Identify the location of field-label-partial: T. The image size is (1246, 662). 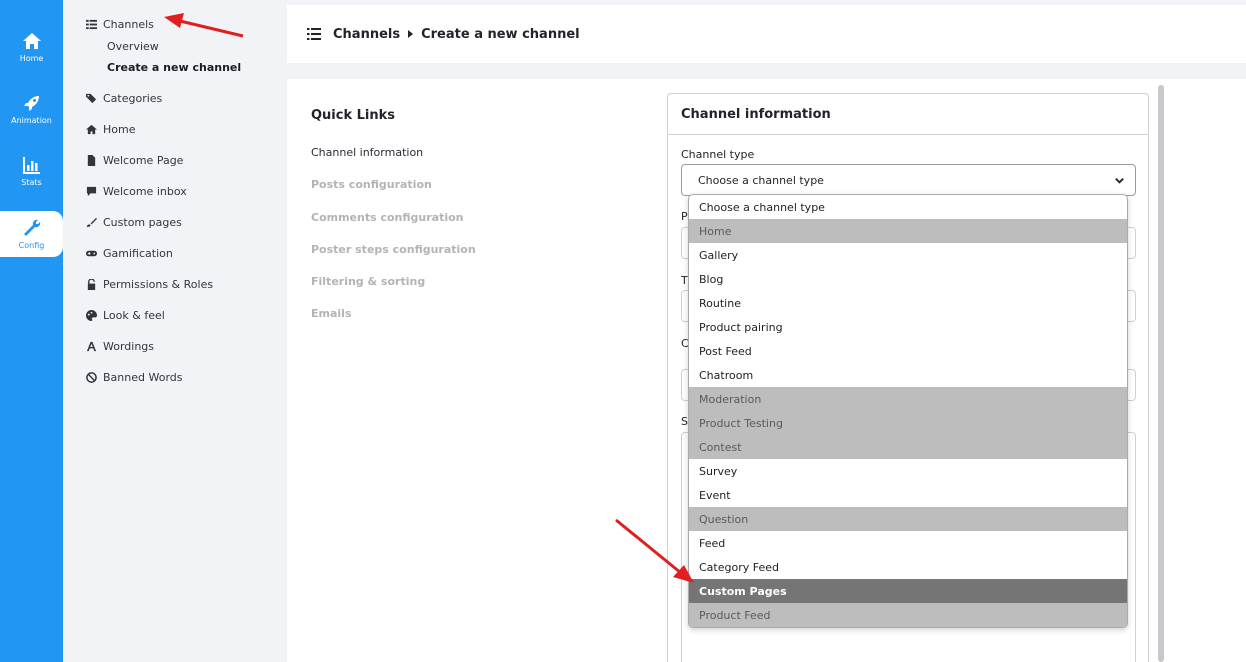
(684, 280).